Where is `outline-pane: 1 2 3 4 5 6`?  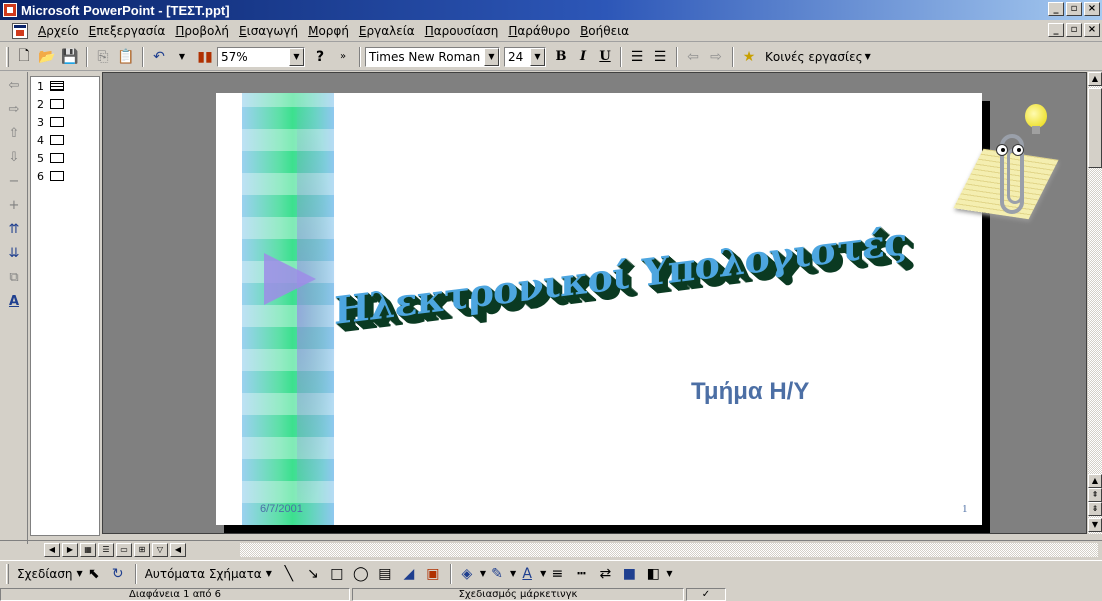
outline-pane: 1 2 3 4 5 6 is located at coordinates (65, 306).